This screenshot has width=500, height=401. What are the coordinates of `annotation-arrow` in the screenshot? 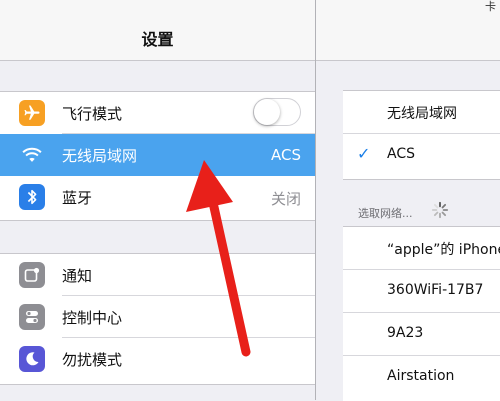 It's located at (218, 258).